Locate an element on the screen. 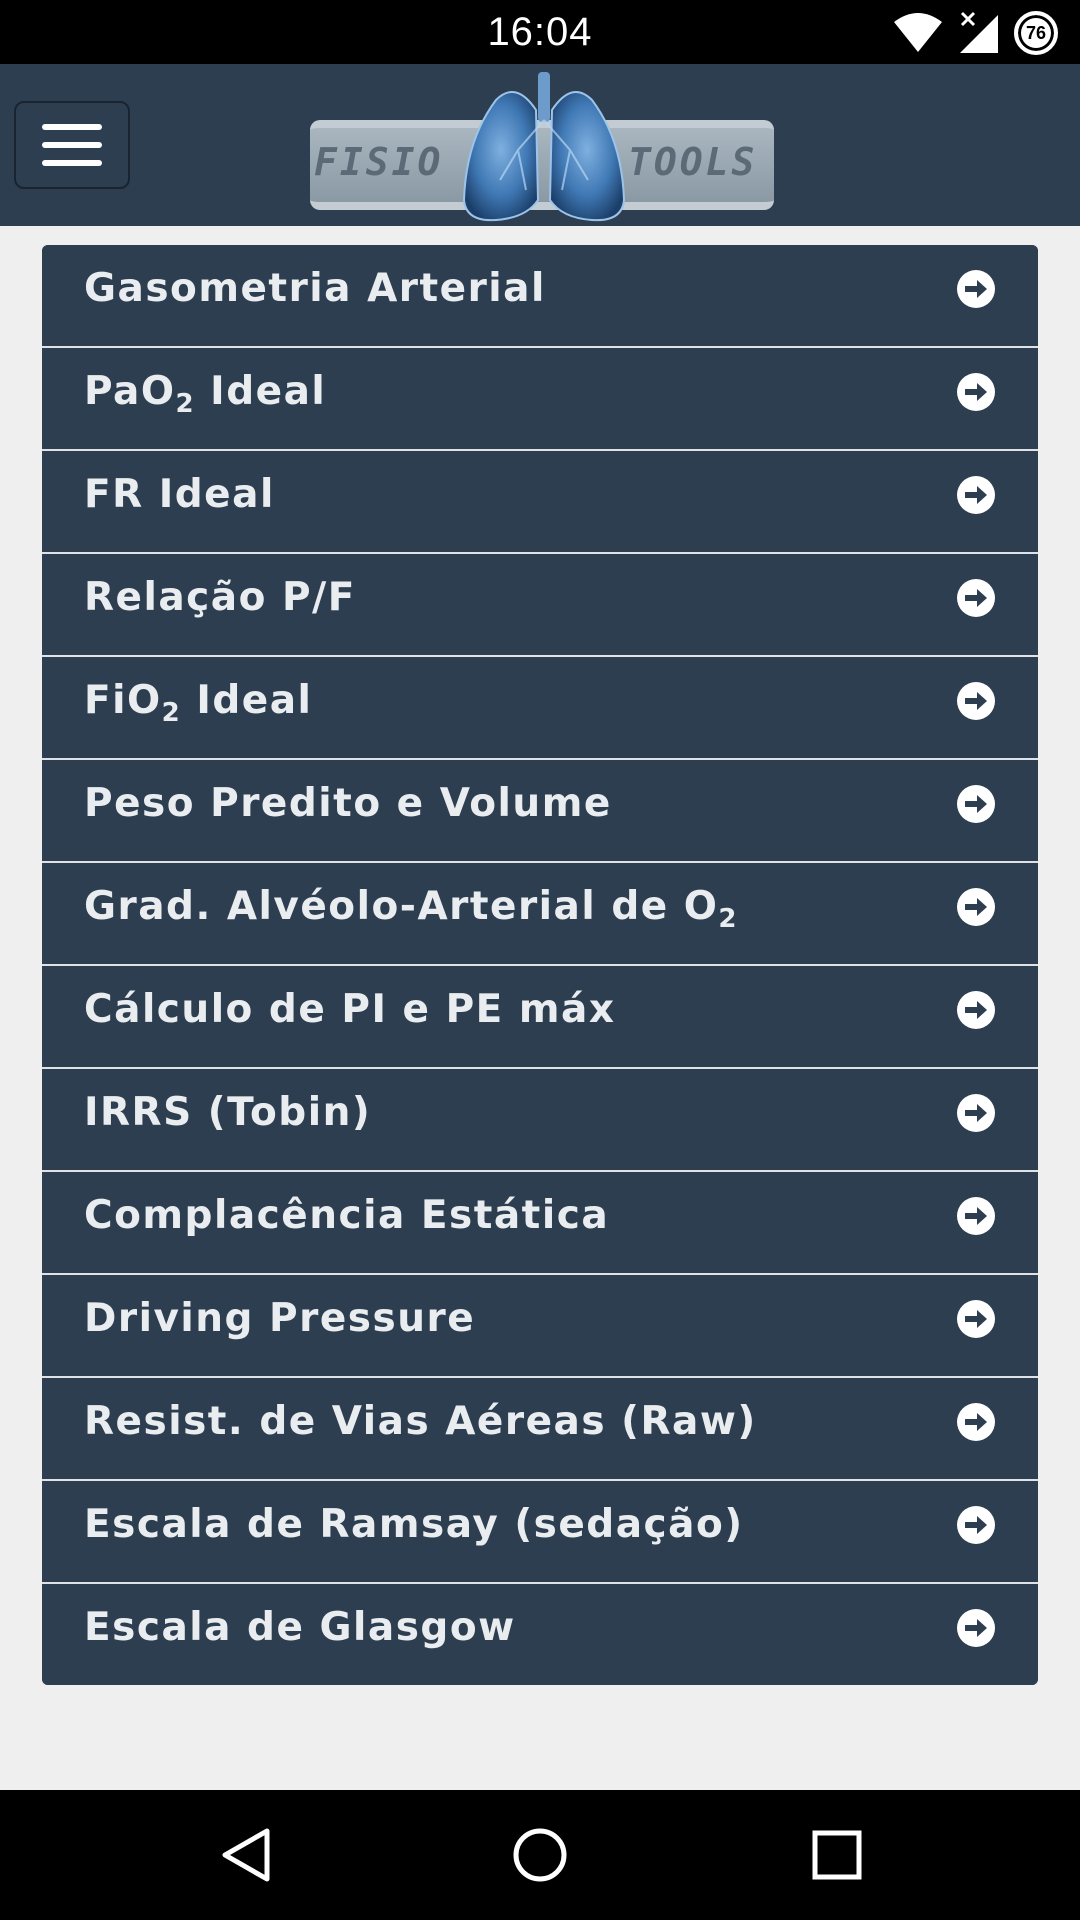 The width and height of the screenshot is (1080, 1920). lungs-icon is located at coordinates (544, 149).